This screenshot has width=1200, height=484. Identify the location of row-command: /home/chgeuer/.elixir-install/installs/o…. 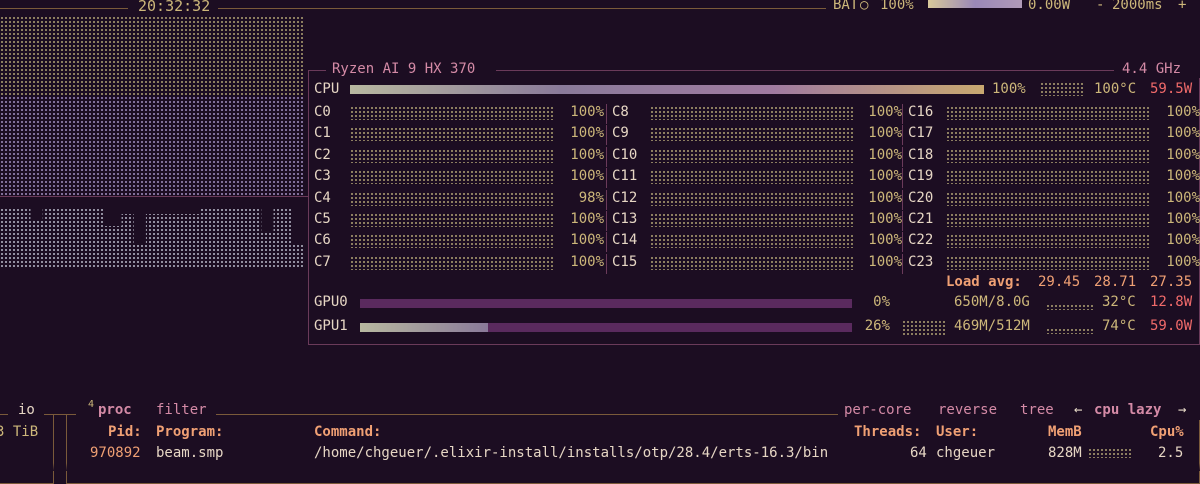
(571, 453).